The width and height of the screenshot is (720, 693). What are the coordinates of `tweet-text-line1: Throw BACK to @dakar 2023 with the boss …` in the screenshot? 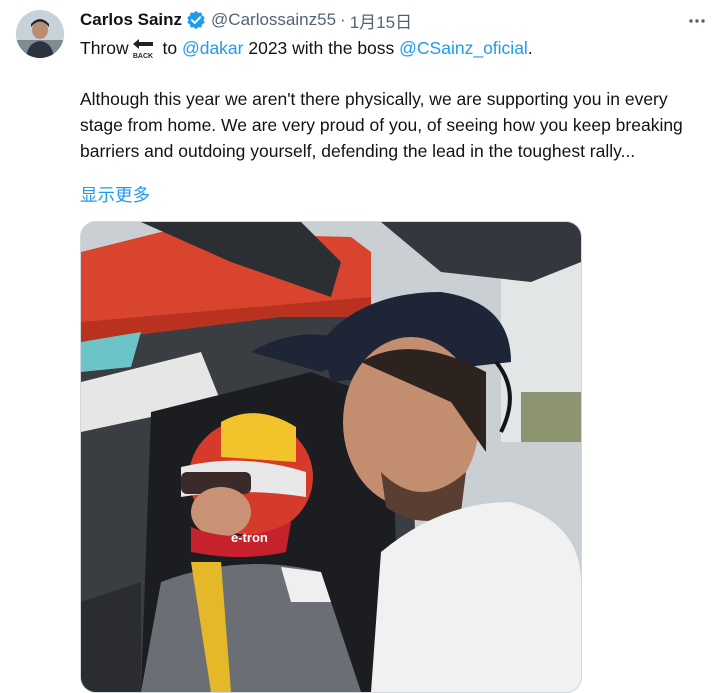 It's located at (306, 48).